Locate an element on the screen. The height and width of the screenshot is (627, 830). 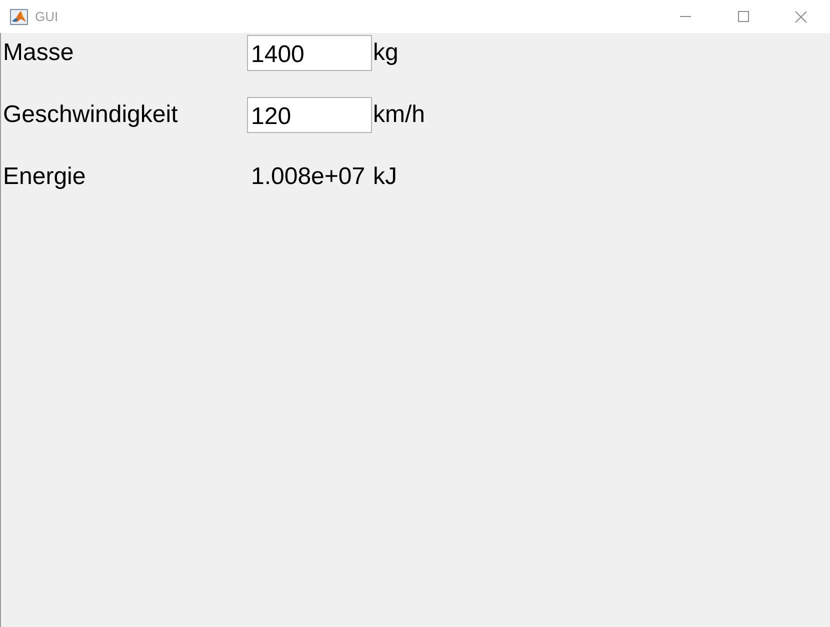
number-input: 1400 is located at coordinates (309, 53).